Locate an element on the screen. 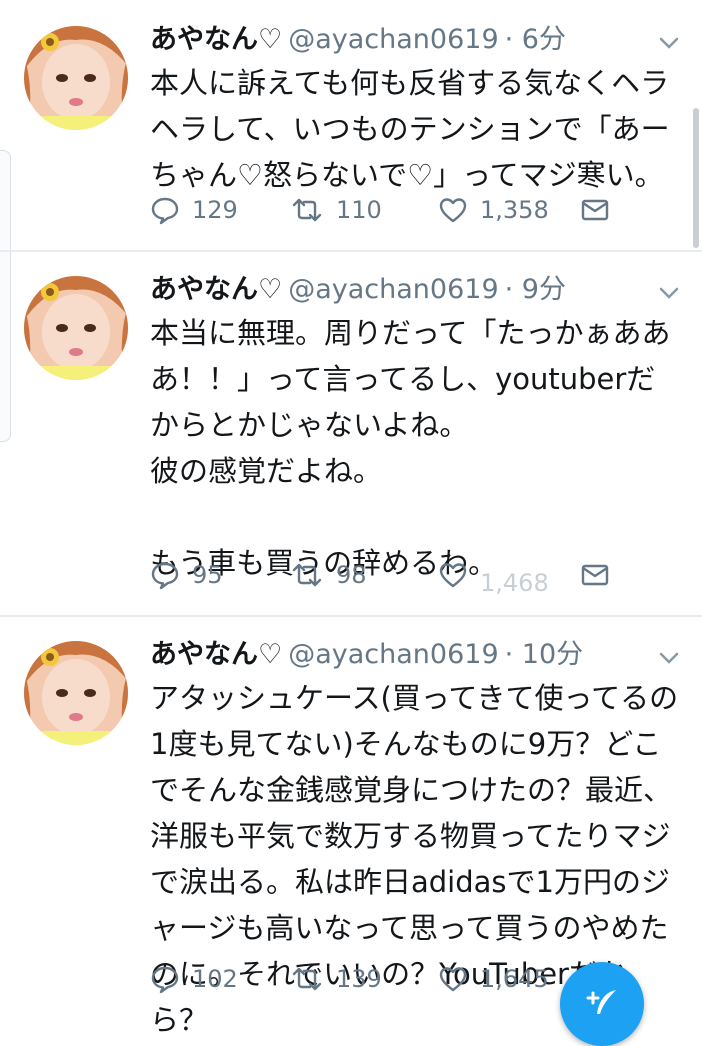  reply-button: 95 is located at coordinates (186, 575).